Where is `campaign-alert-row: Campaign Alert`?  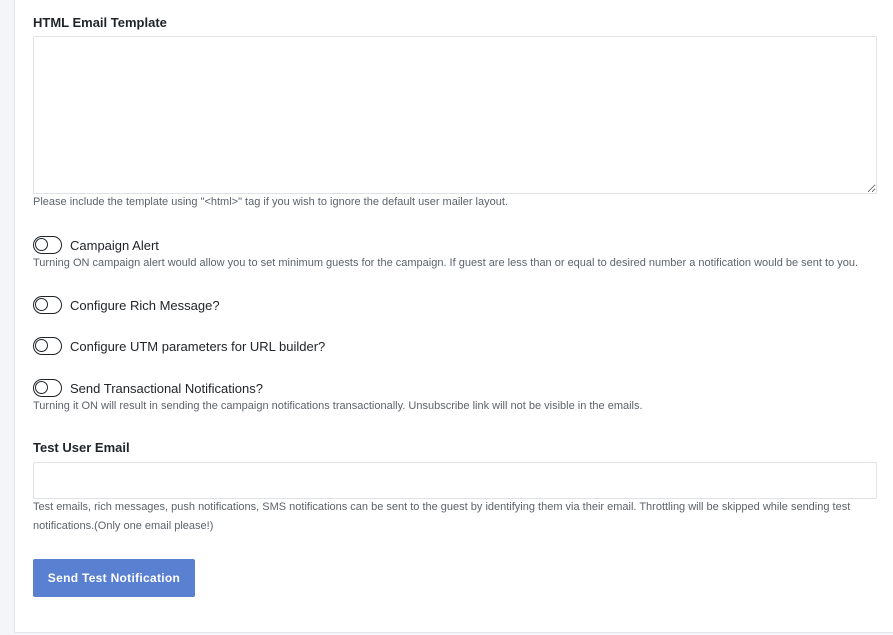
campaign-alert-row: Campaign Alert is located at coordinates (96, 245).